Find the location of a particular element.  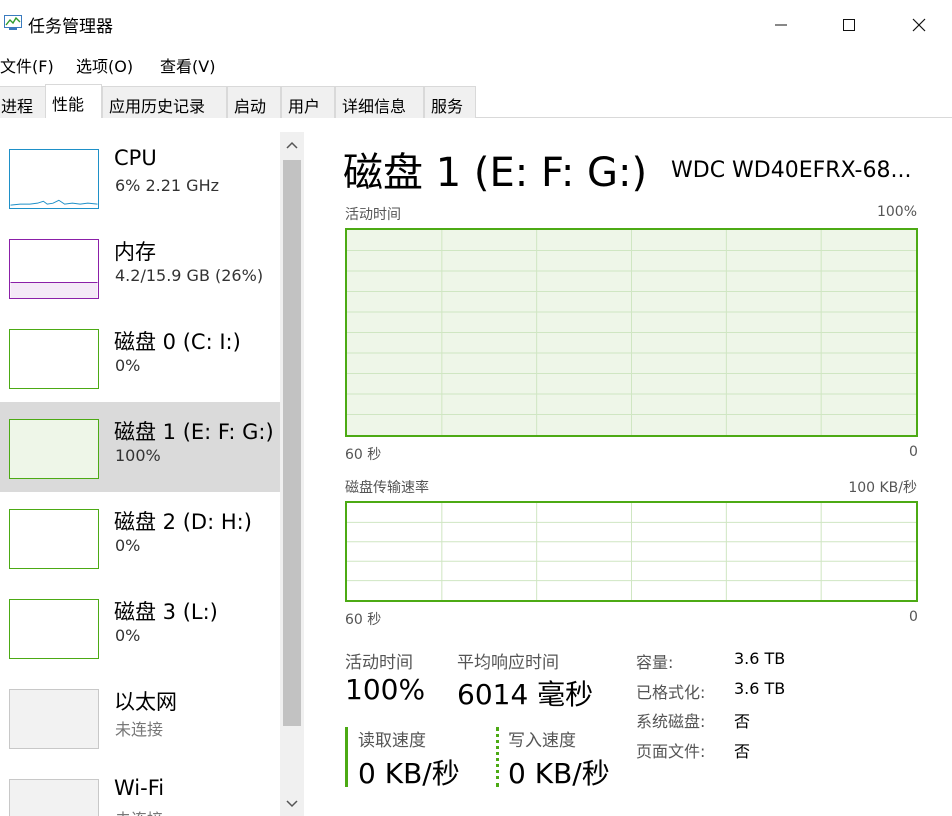

transfer-rate-chart-time-left: 60 秒 is located at coordinates (363, 620).